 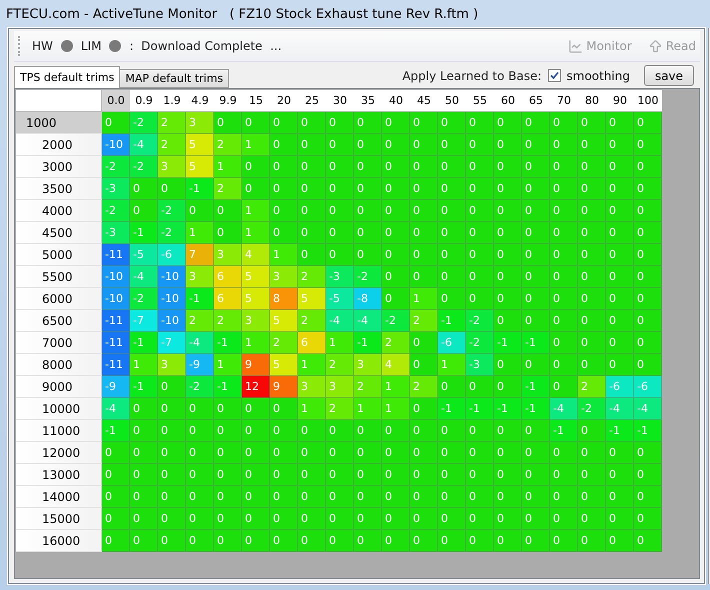 I want to click on column-header: 80, so click(x=592, y=101).